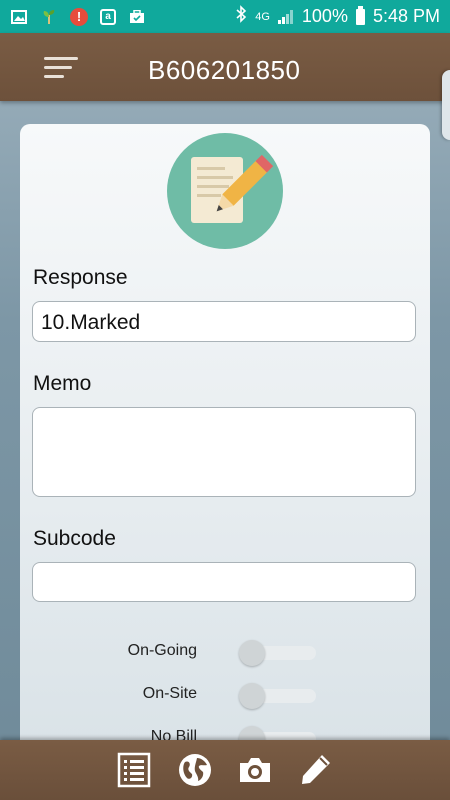 This screenshot has height=800, width=450. I want to click on toggle-row-on-site: On-Site, so click(225, 696).